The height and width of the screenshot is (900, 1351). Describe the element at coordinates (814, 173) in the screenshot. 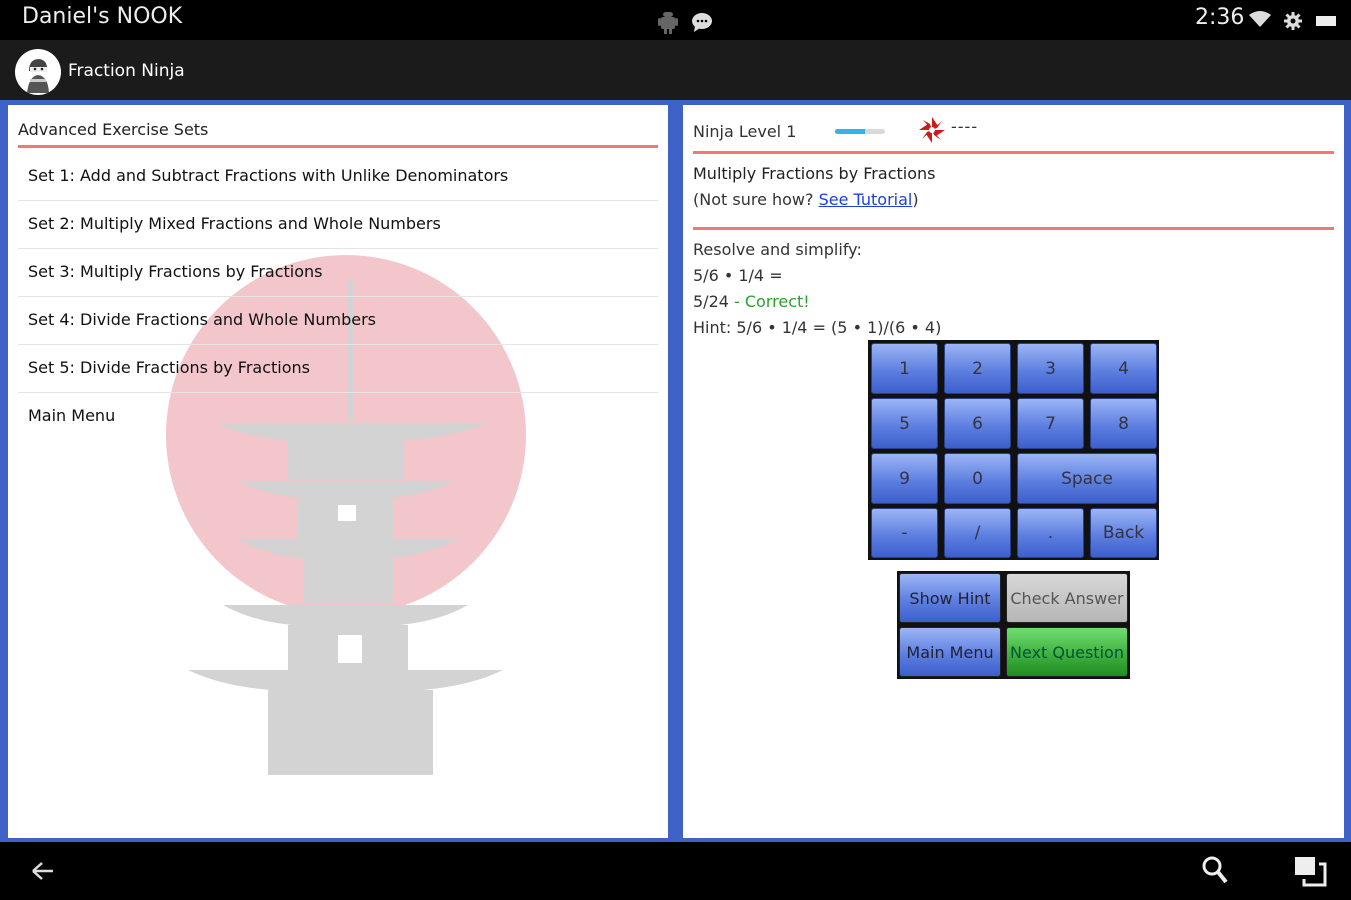

I see `topic-title: Multiply Fractions by Fractions` at that location.